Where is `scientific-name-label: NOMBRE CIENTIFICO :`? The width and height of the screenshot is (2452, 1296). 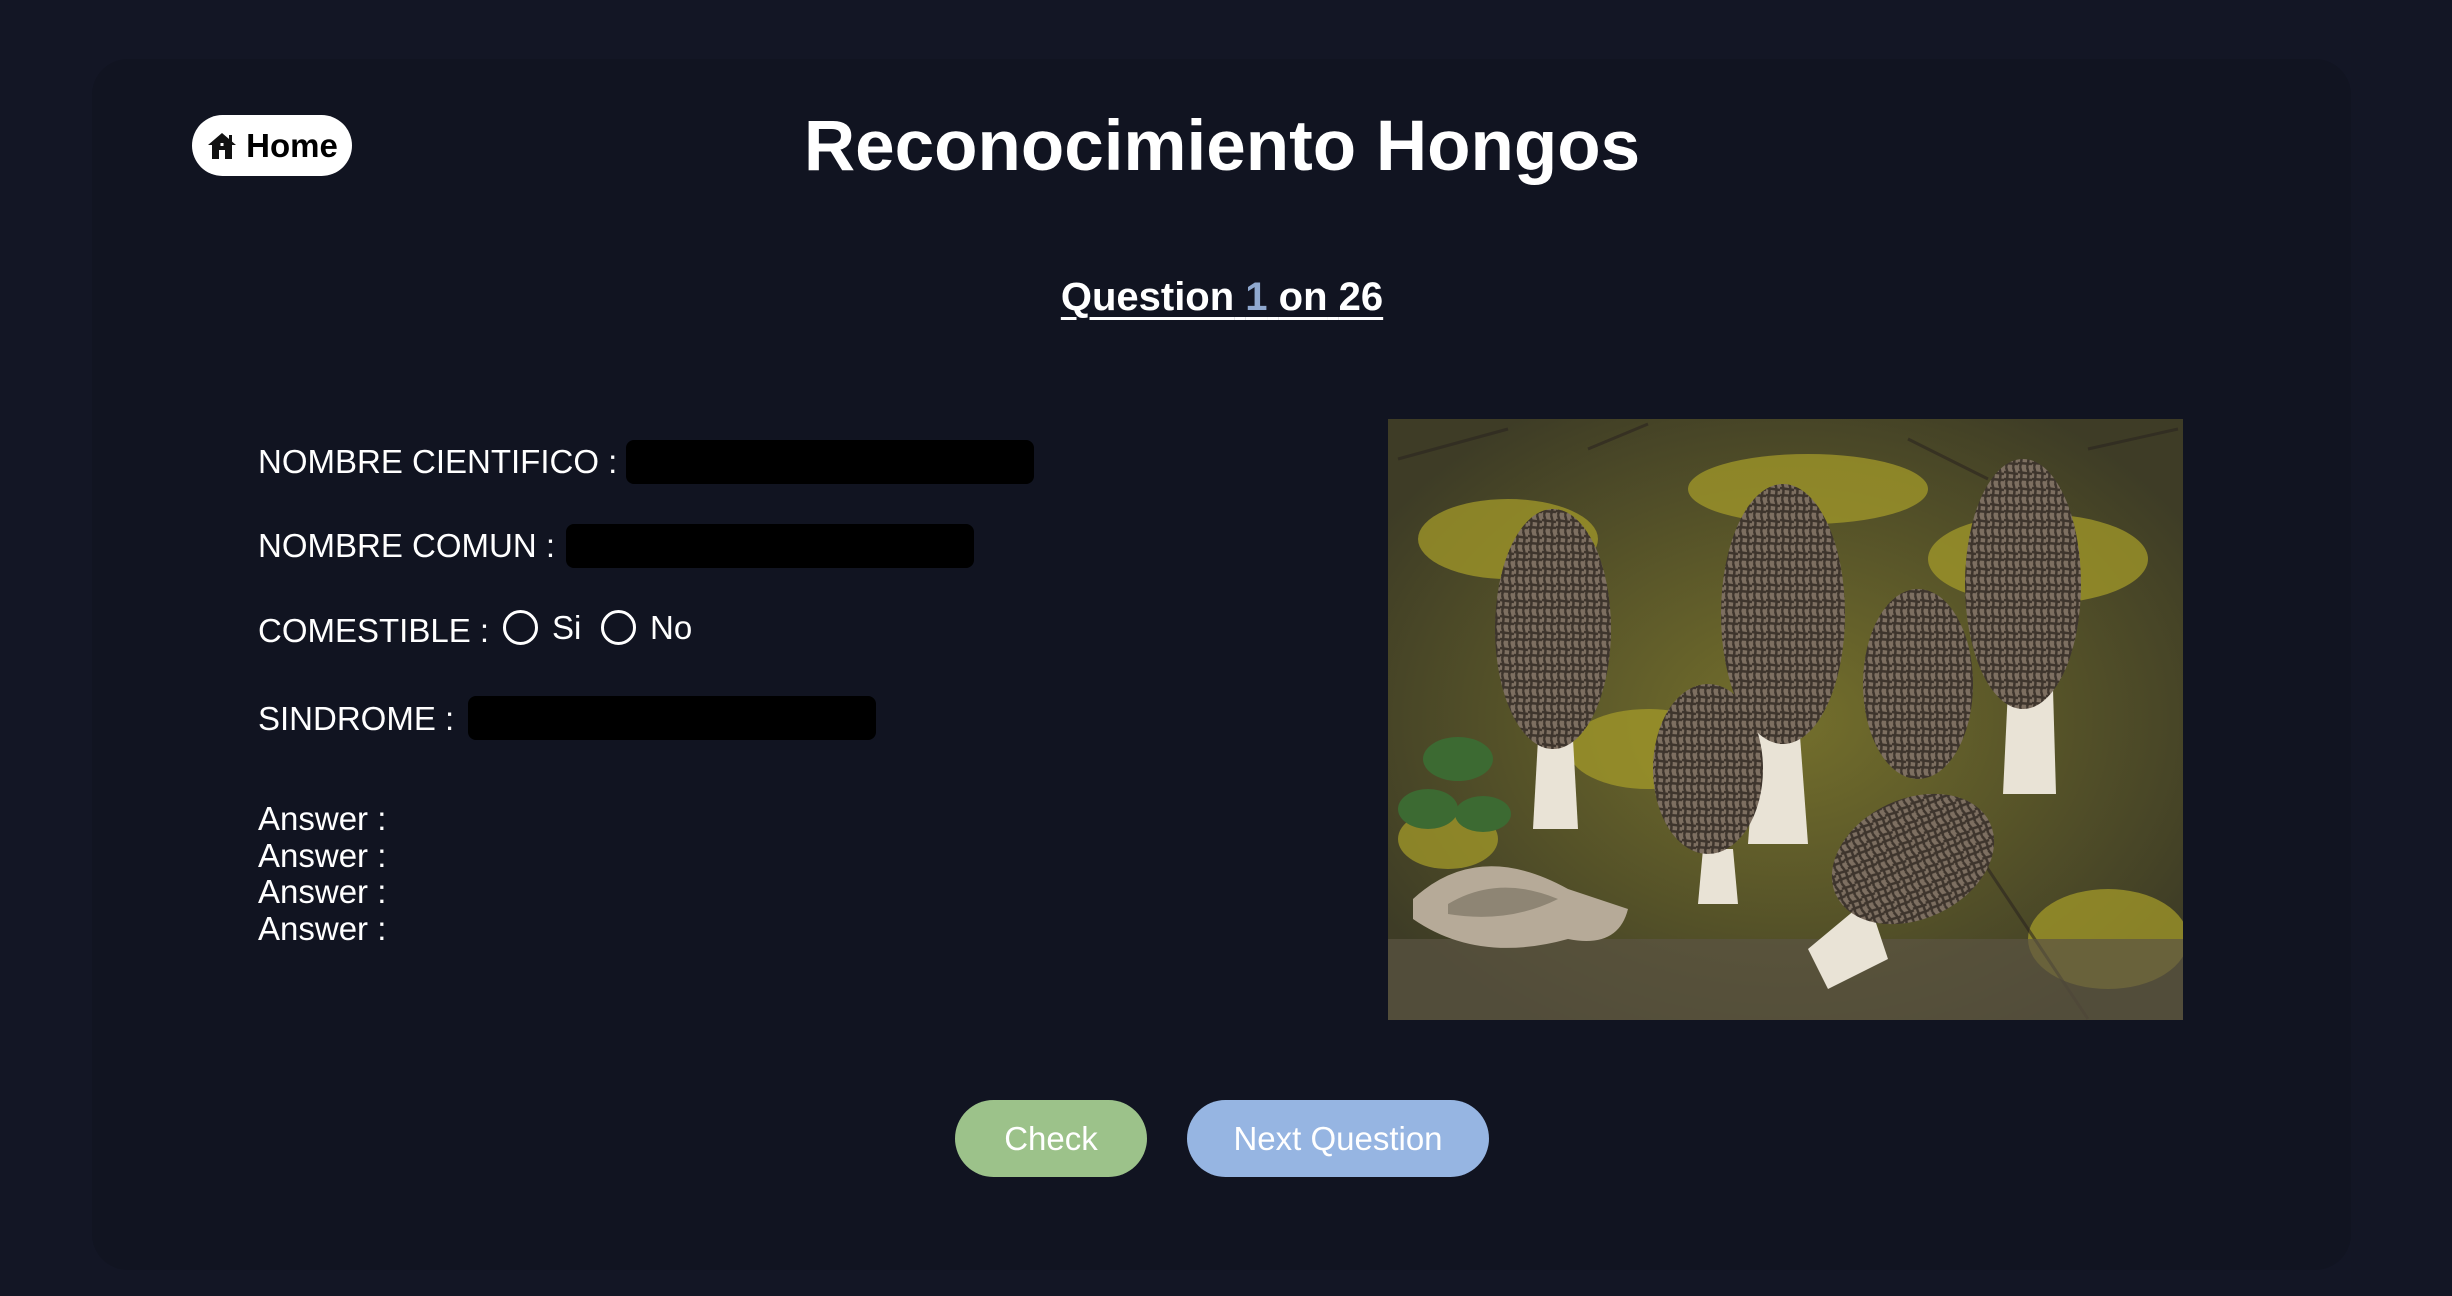
scientific-name-label: NOMBRE CIENTIFICO : is located at coordinates (438, 461).